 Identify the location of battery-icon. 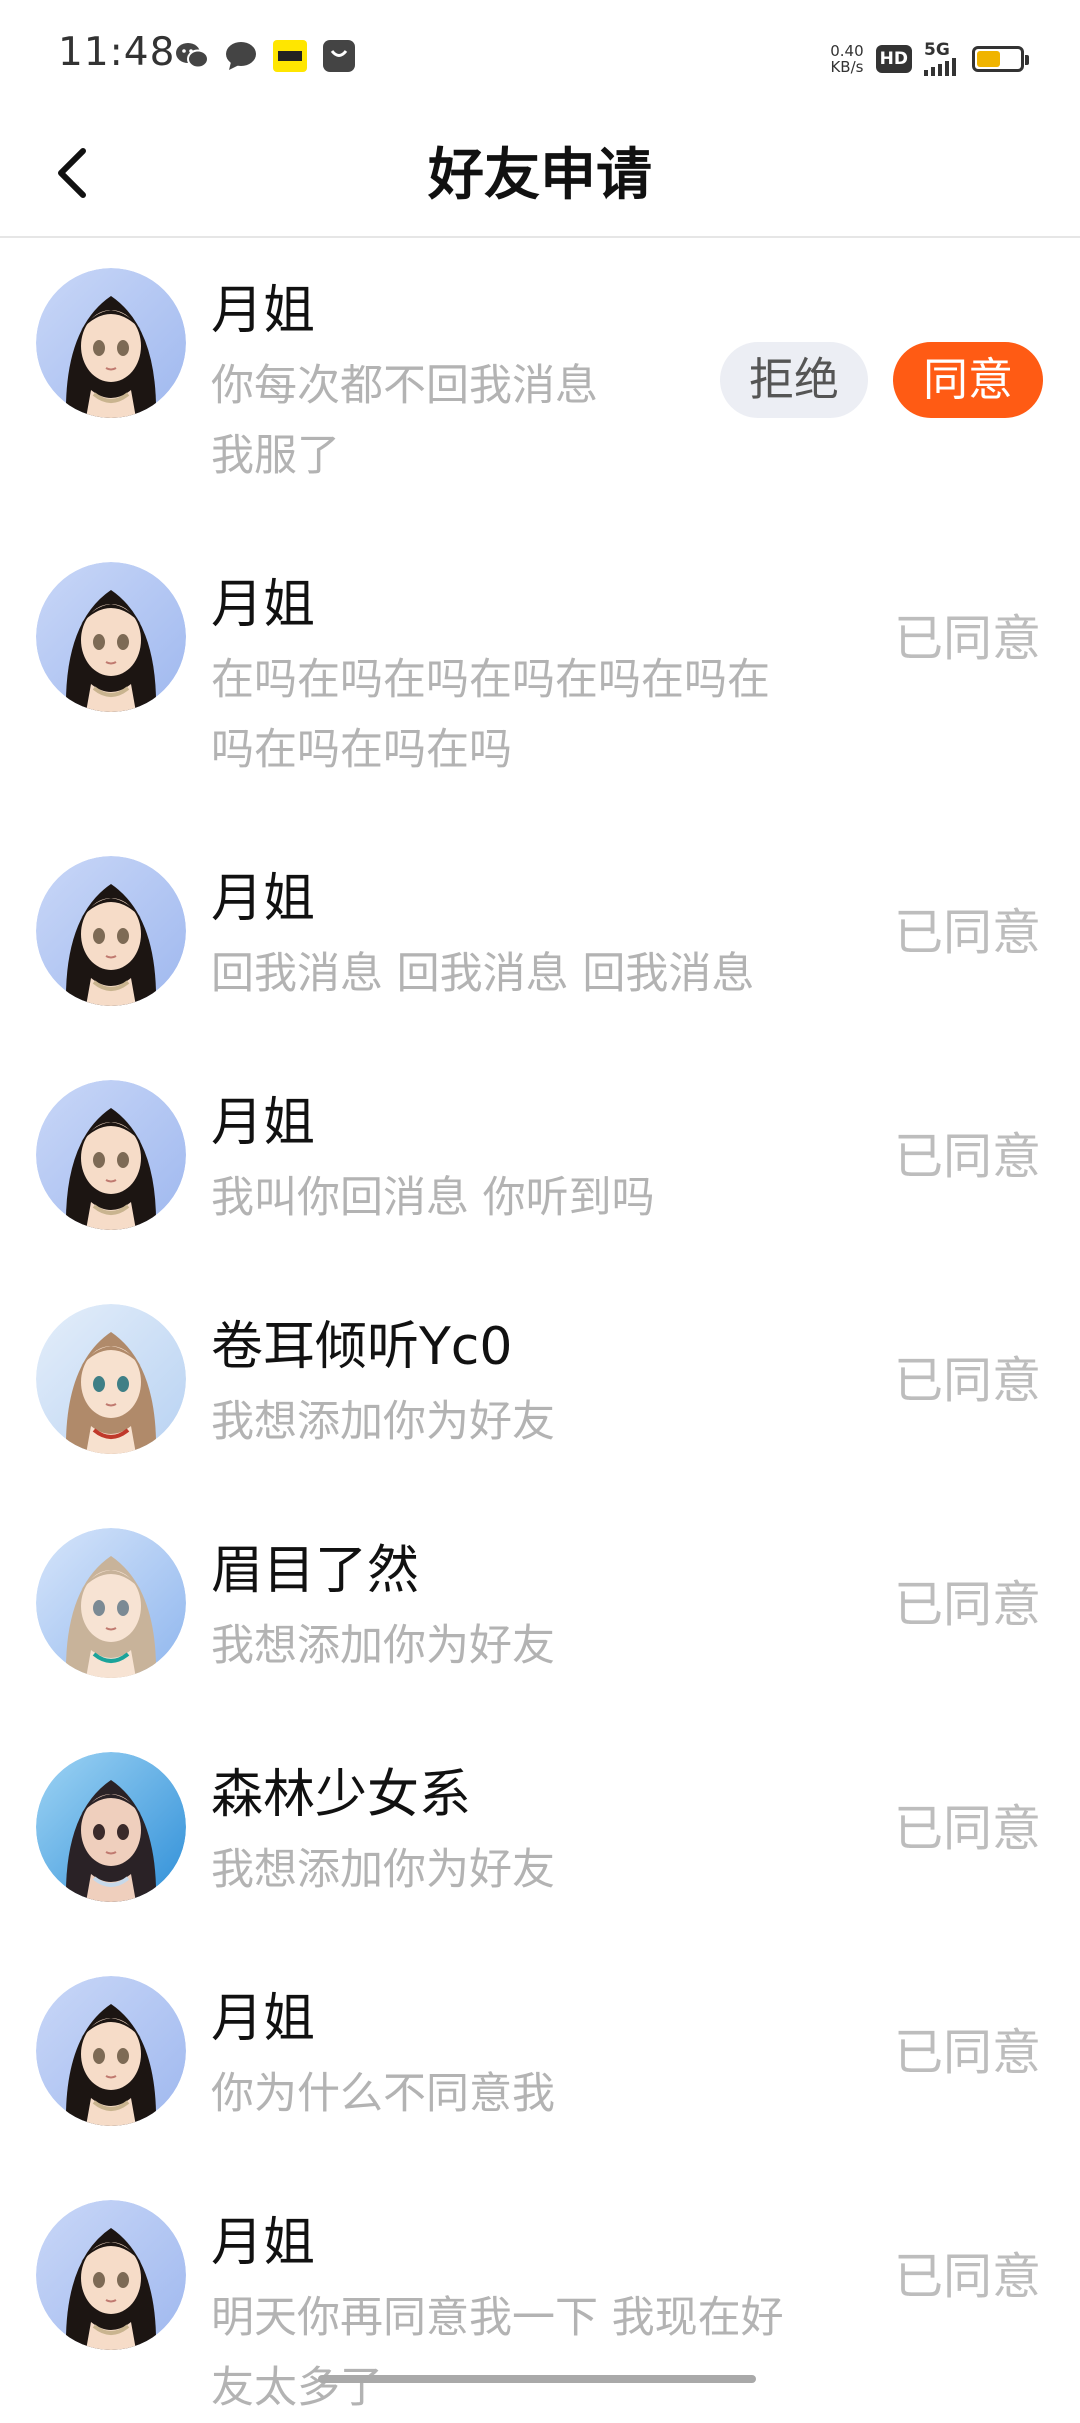
(1000, 59).